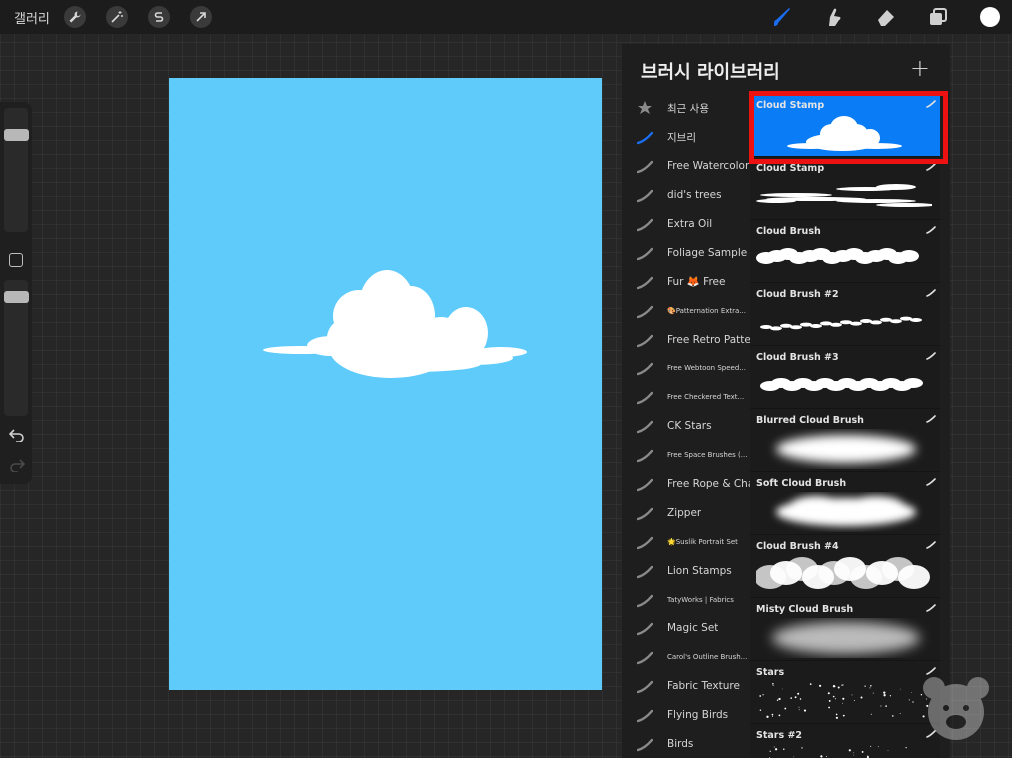 Image resolution: width=1012 pixels, height=758 pixels. I want to click on brush-set-item: Lion Stamps, so click(686, 570).